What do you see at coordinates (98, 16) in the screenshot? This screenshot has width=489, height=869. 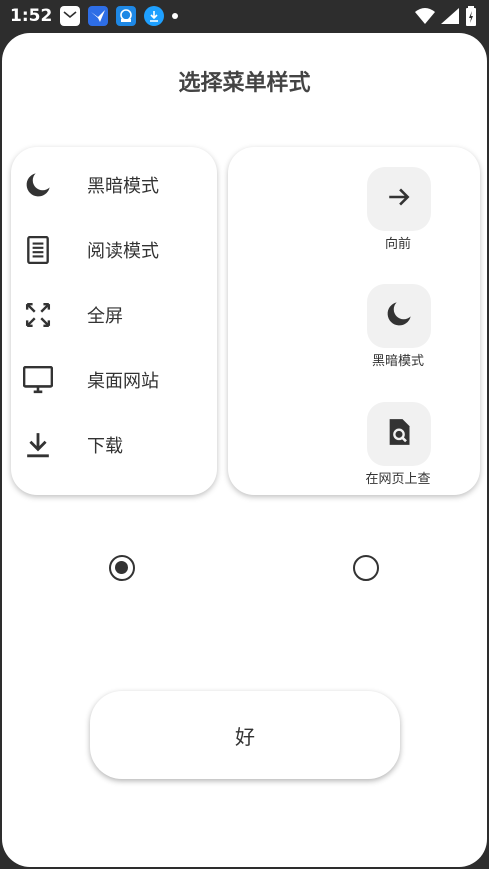 I see `bird-app-icon` at bounding box center [98, 16].